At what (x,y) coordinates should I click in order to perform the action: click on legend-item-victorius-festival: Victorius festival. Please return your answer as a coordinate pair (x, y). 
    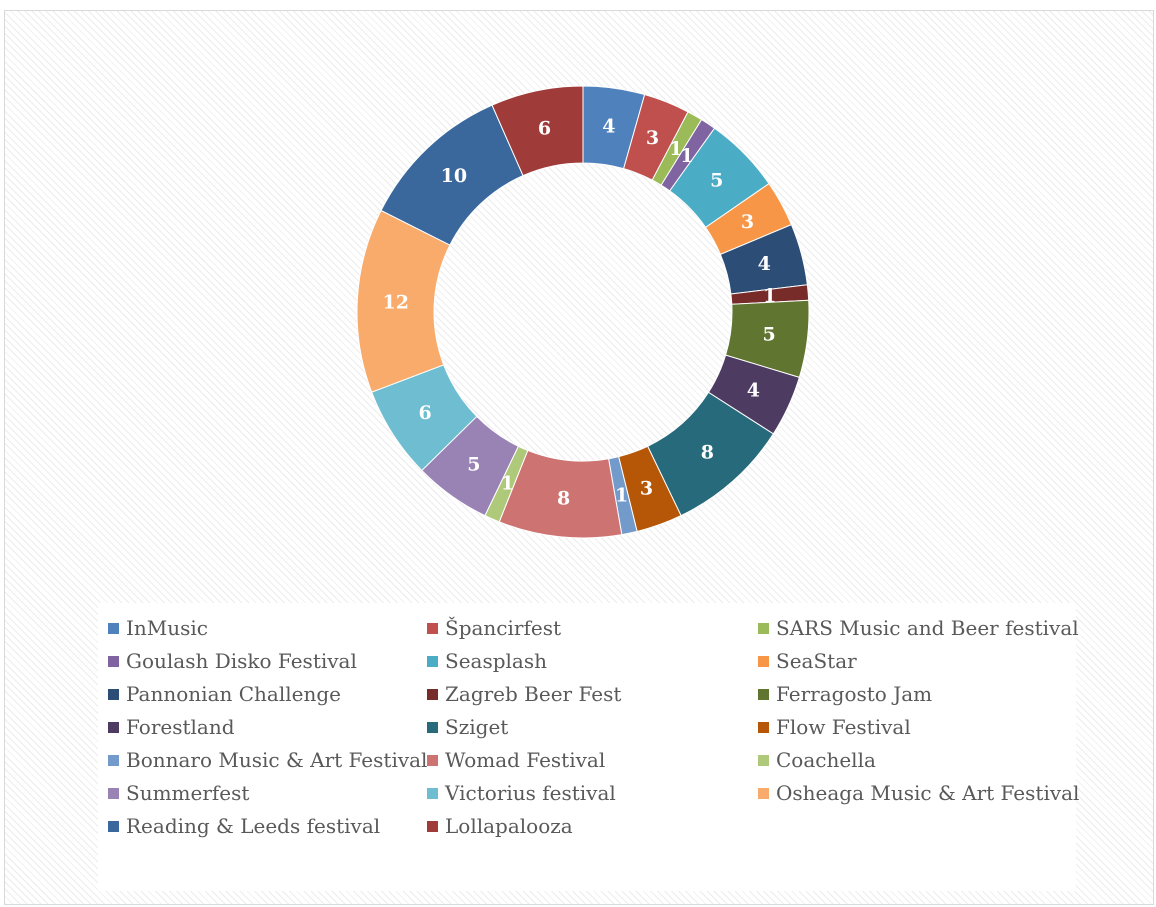
    Looking at the image, I should click on (521, 793).